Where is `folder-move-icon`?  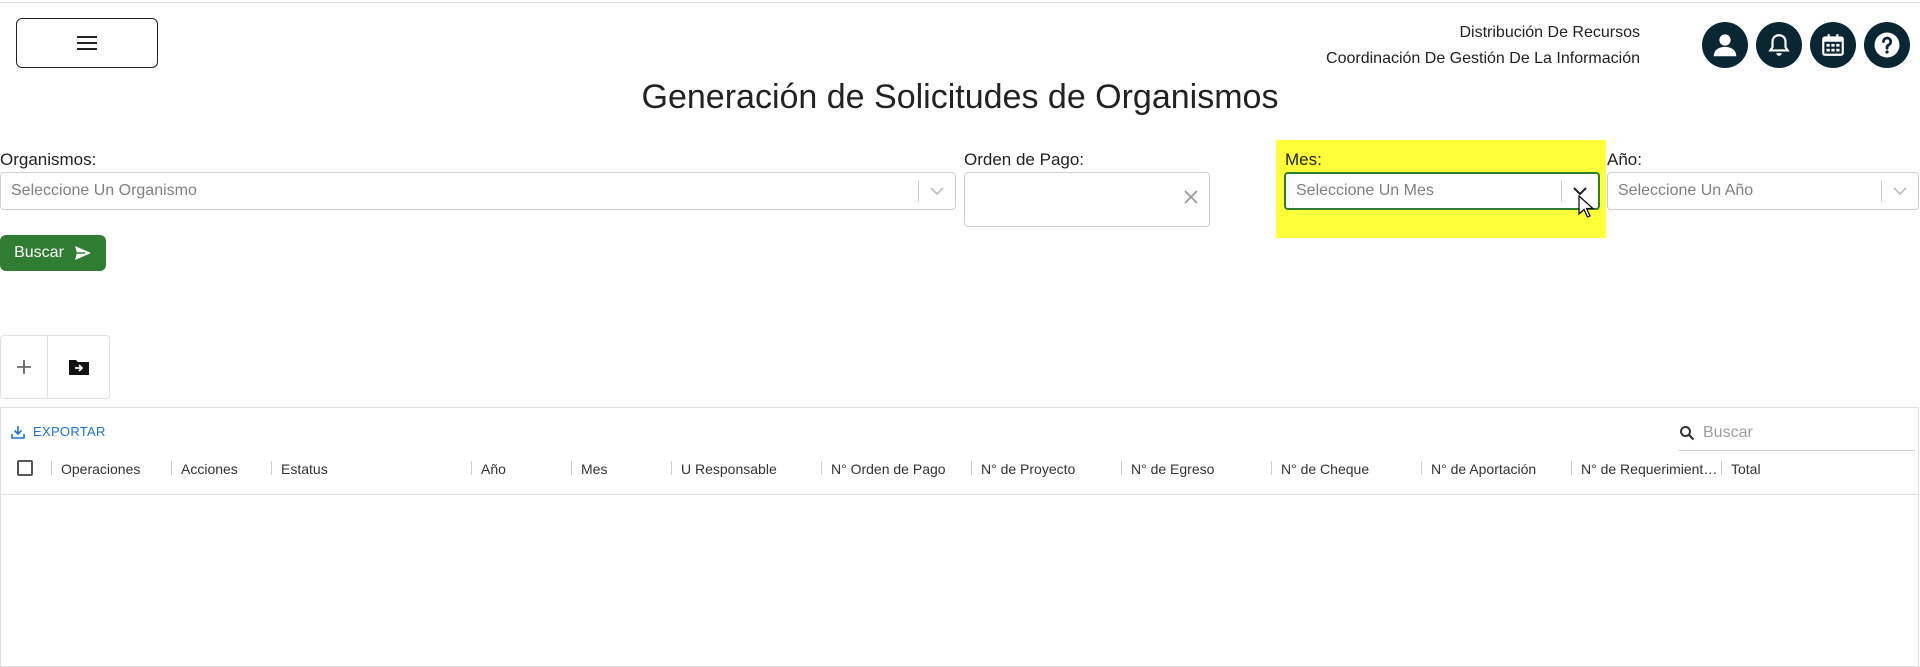
folder-move-icon is located at coordinates (78, 367).